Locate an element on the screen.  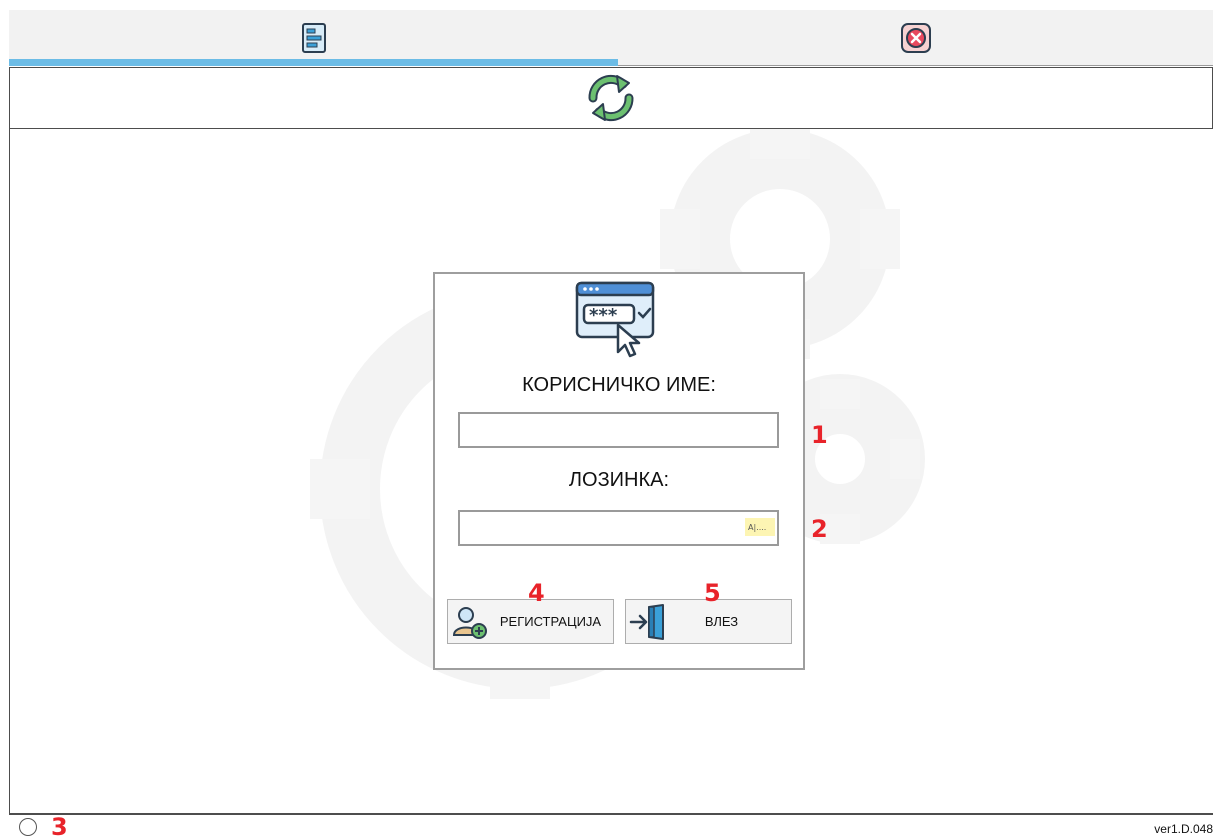
password-label: ЛОЗИНКА: is located at coordinates (619, 480).